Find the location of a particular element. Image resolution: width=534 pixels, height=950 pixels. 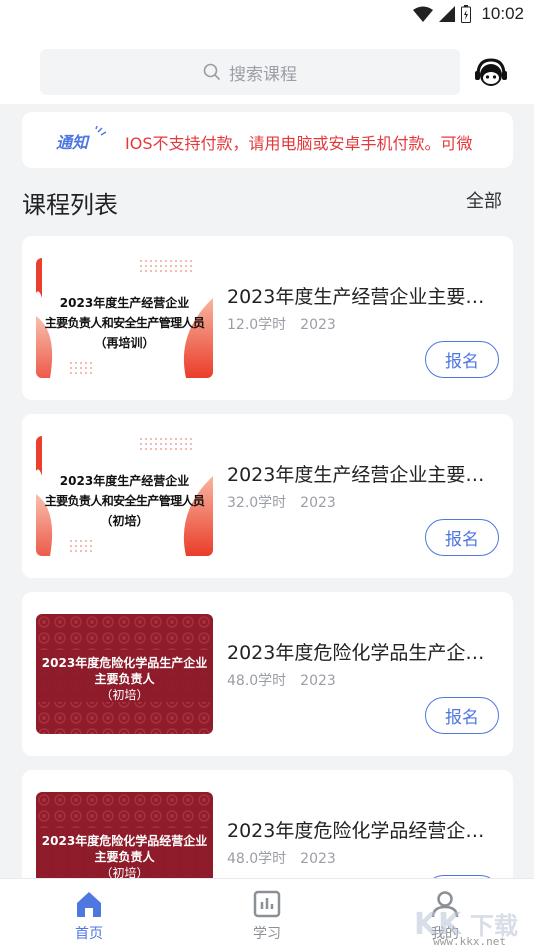

home-icon is located at coordinates (89, 904).